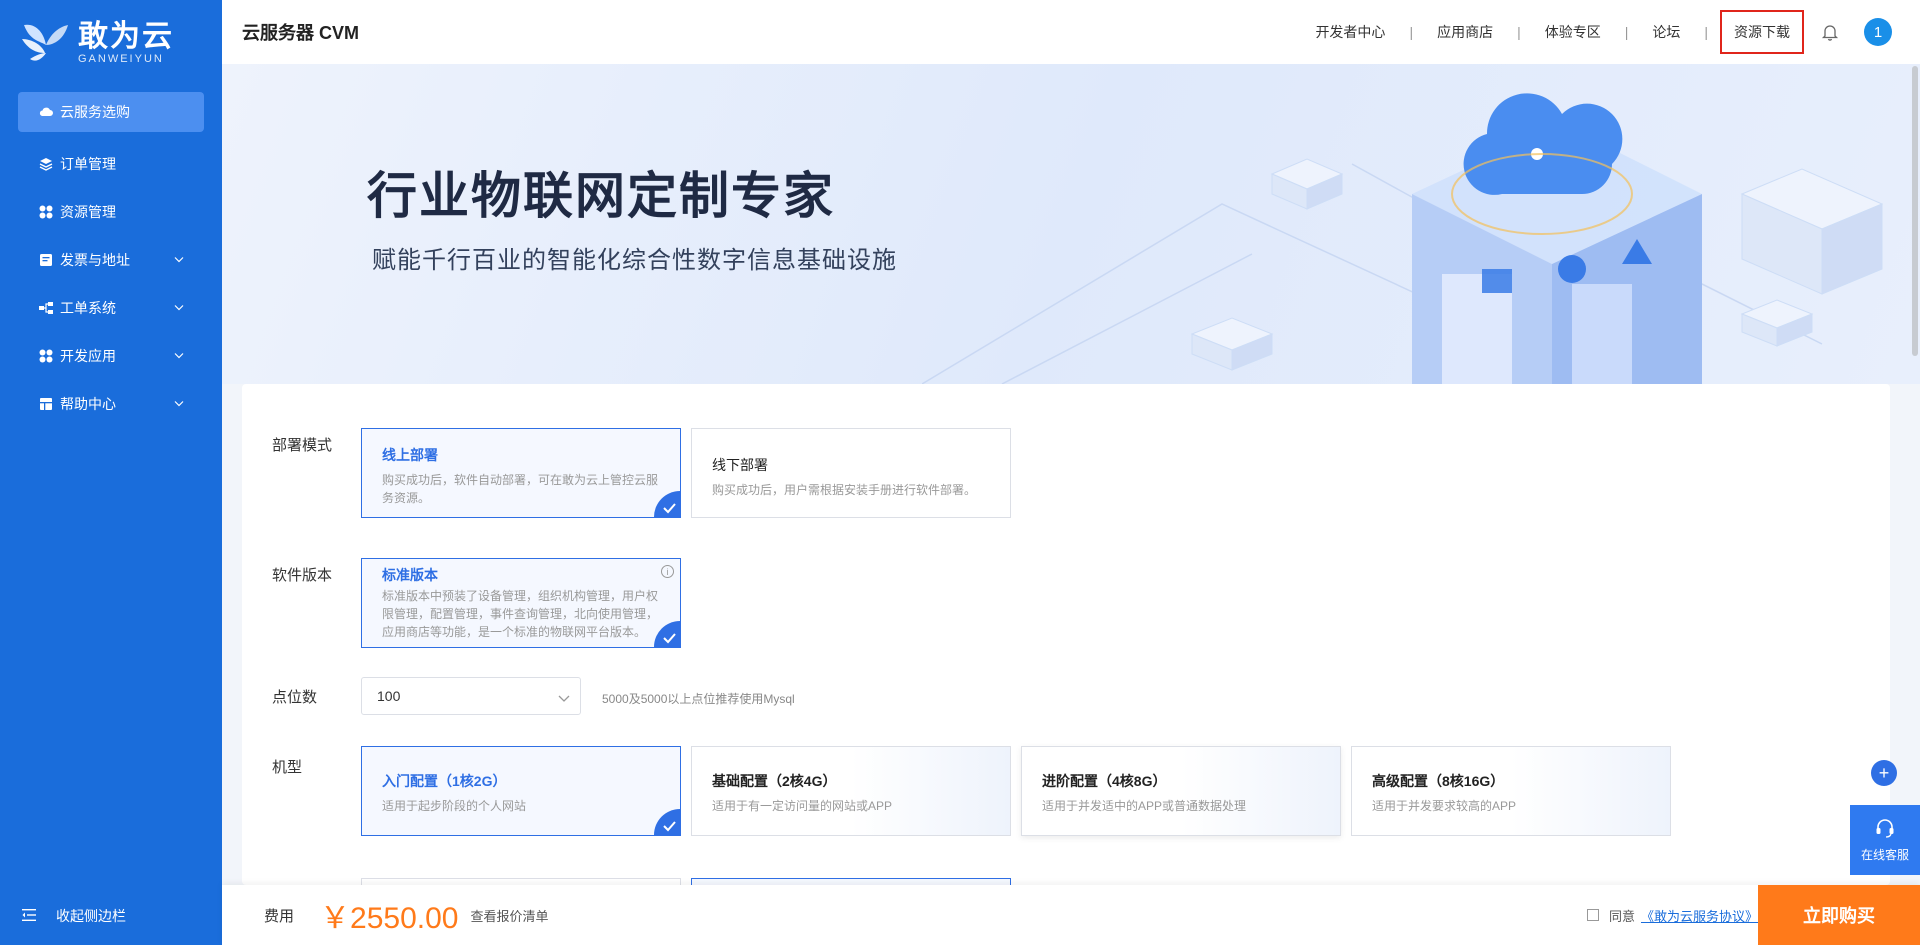 This screenshot has width=1920, height=945. What do you see at coordinates (91, 916) in the screenshot?
I see `collapse-sidebar-label: 收起侧边栏` at bounding box center [91, 916].